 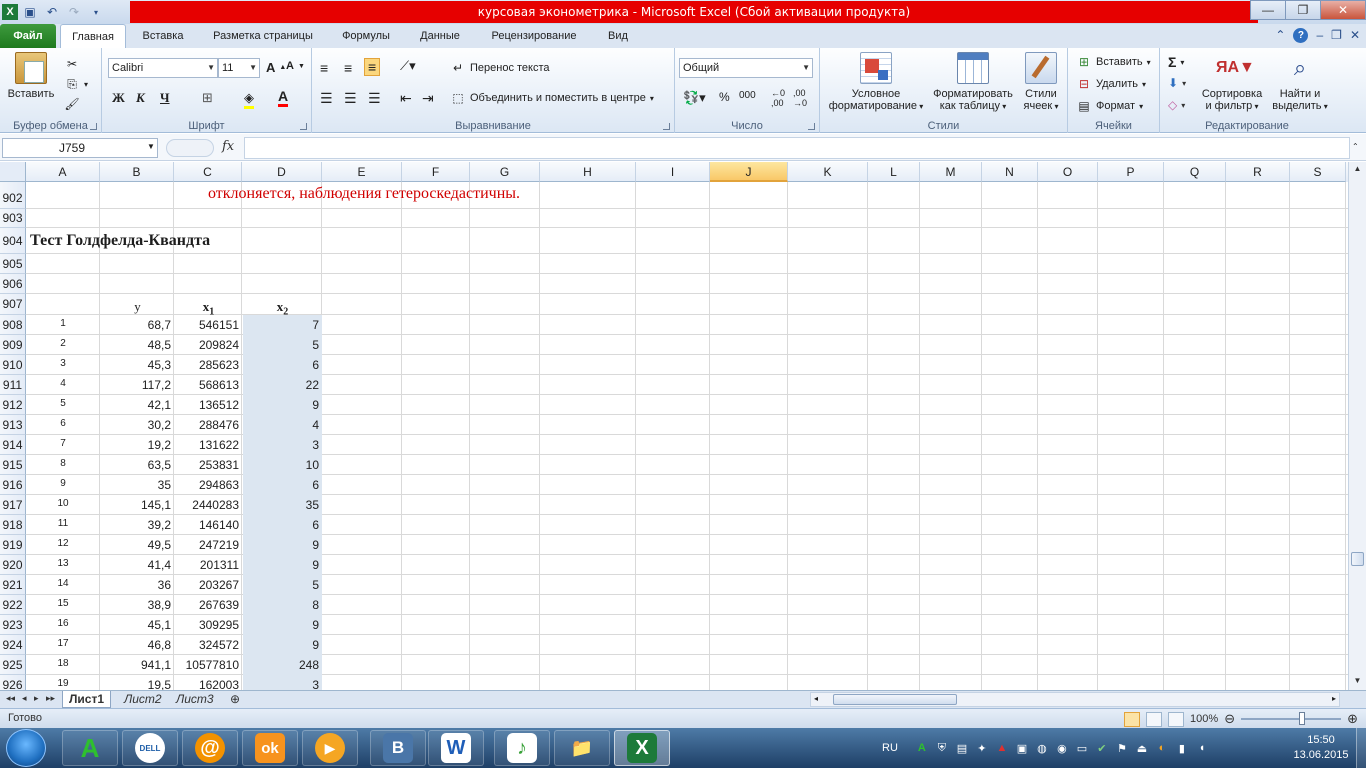 I want to click on copy-icon: ⎘ ▾, so click(x=76, y=84).